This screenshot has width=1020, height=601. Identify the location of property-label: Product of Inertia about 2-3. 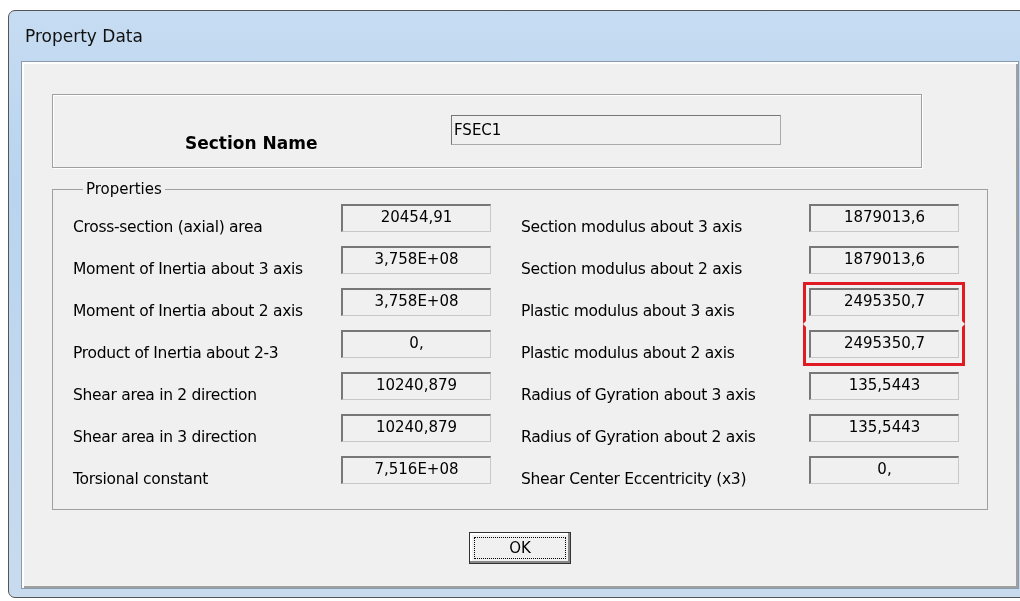
(176, 353).